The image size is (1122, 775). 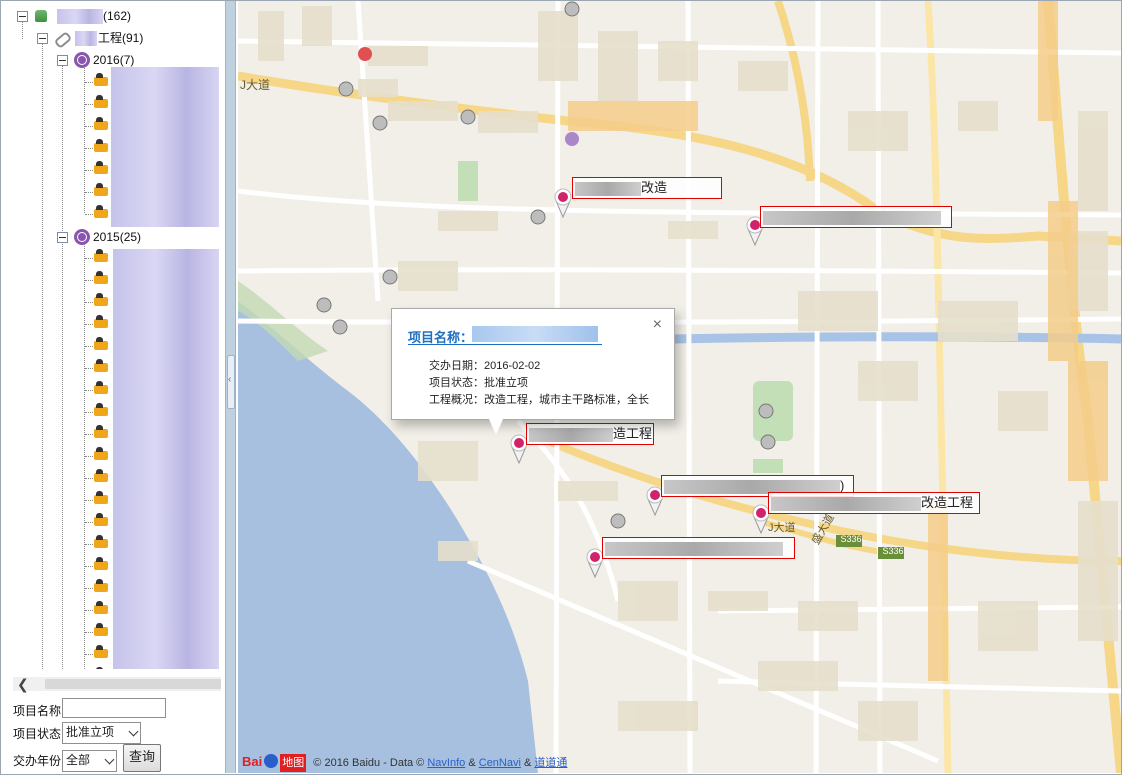 I want to click on year-selected: 全部, so click(x=78, y=760).